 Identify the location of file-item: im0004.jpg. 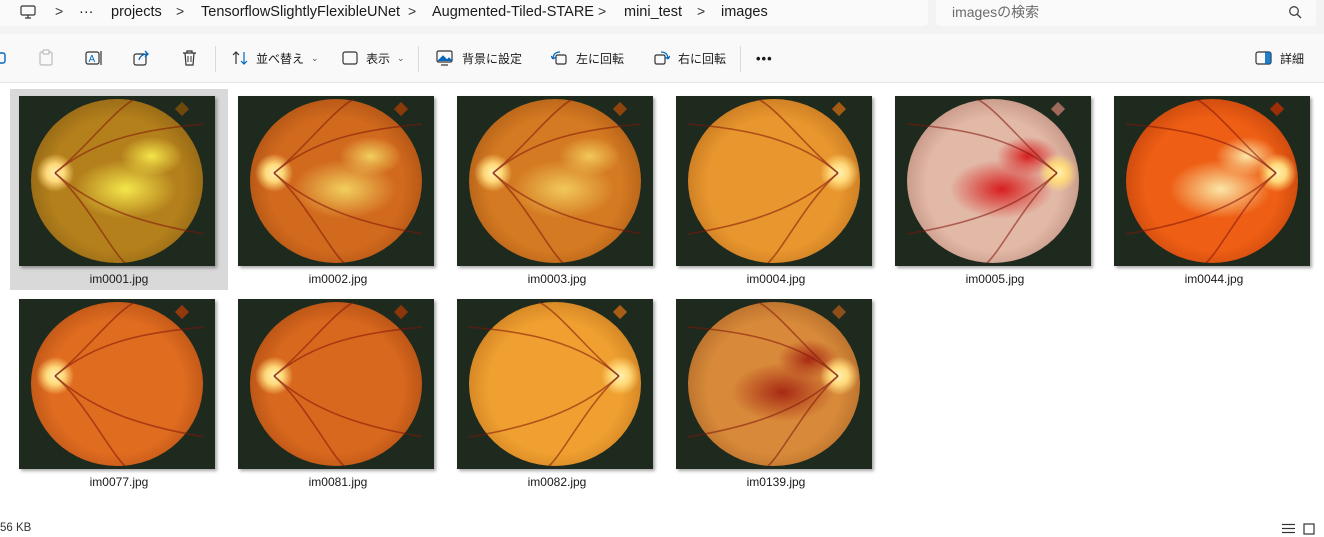
(776, 189).